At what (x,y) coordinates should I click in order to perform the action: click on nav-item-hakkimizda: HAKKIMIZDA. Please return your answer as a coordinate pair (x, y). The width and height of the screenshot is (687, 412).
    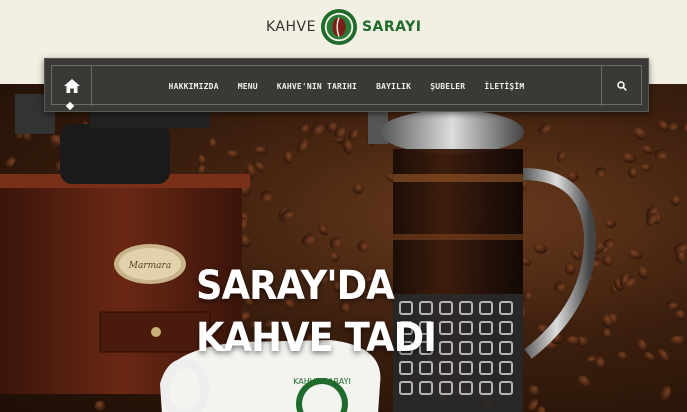
    Looking at the image, I should click on (194, 86).